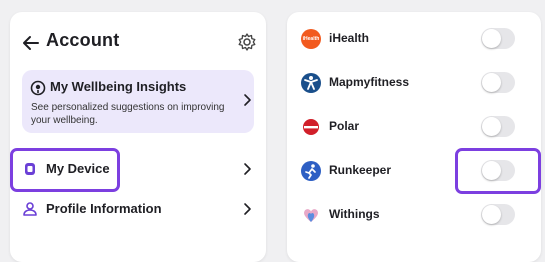 The image size is (545, 262). I want to click on gear-icon, so click(247, 42).